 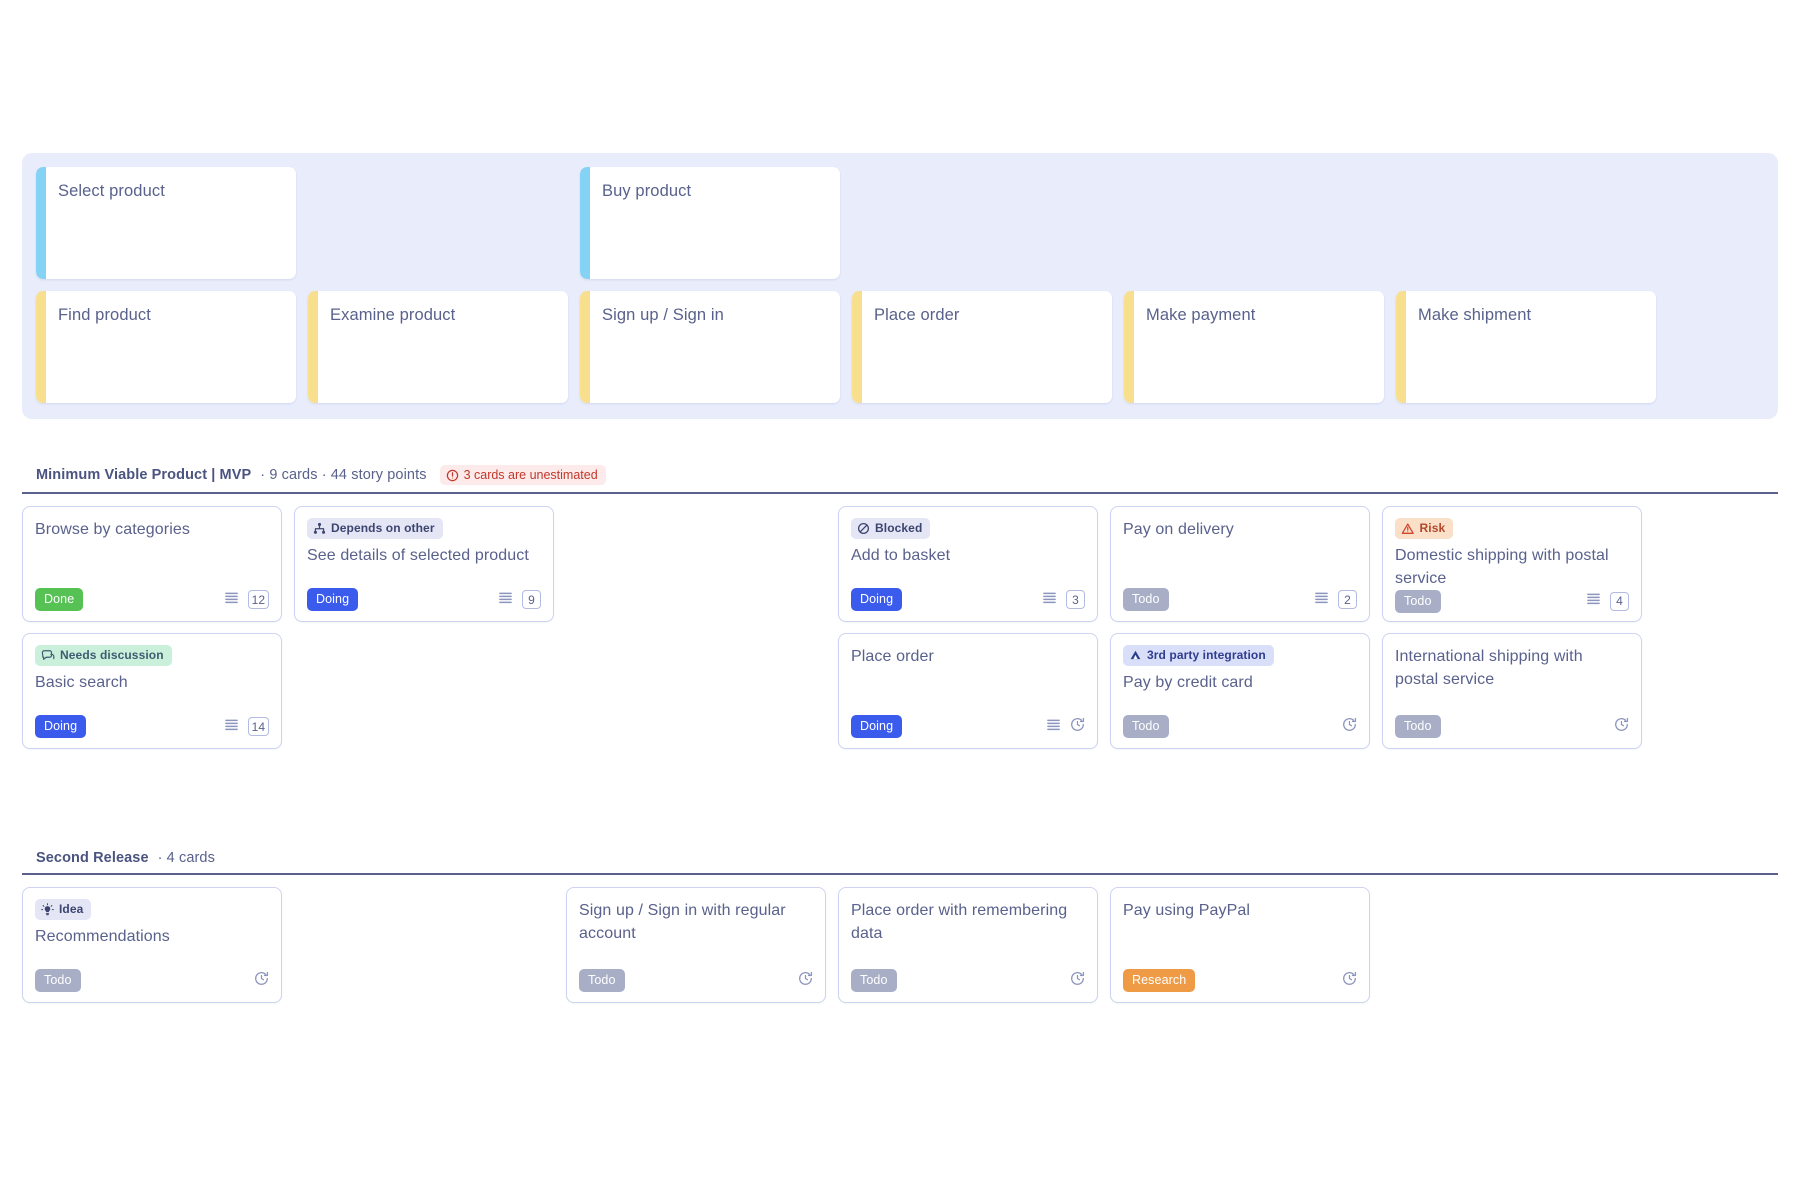 What do you see at coordinates (1347, 599) in the screenshot?
I see `story-points-badge: 2` at bounding box center [1347, 599].